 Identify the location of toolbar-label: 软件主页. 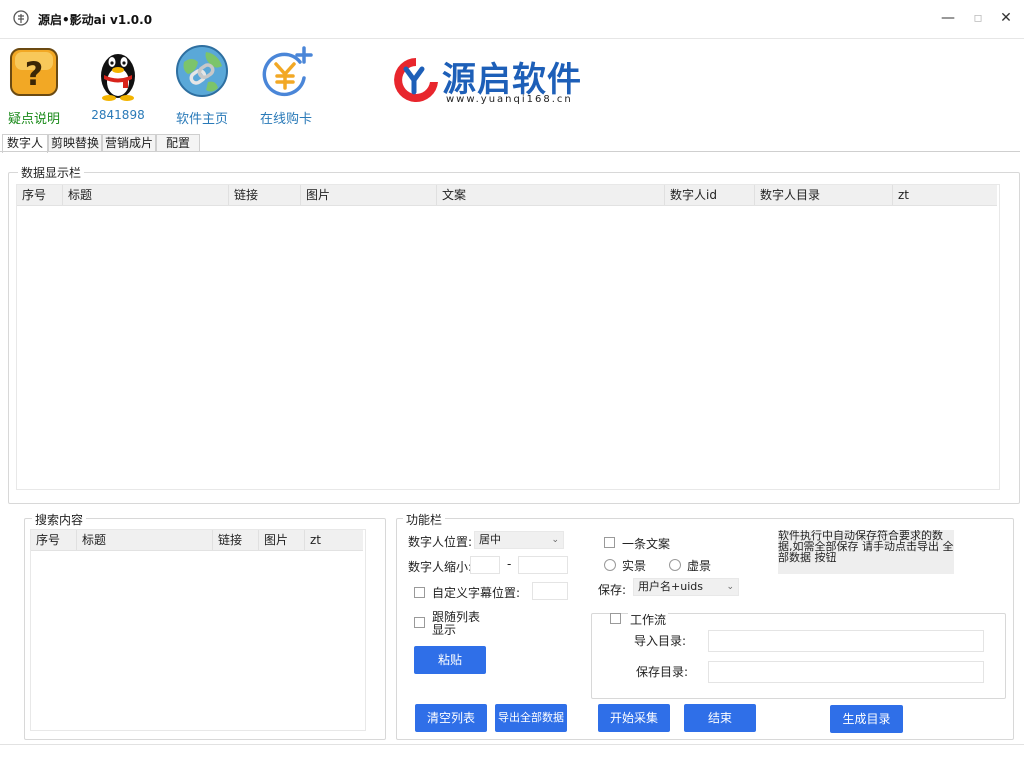
(201, 119).